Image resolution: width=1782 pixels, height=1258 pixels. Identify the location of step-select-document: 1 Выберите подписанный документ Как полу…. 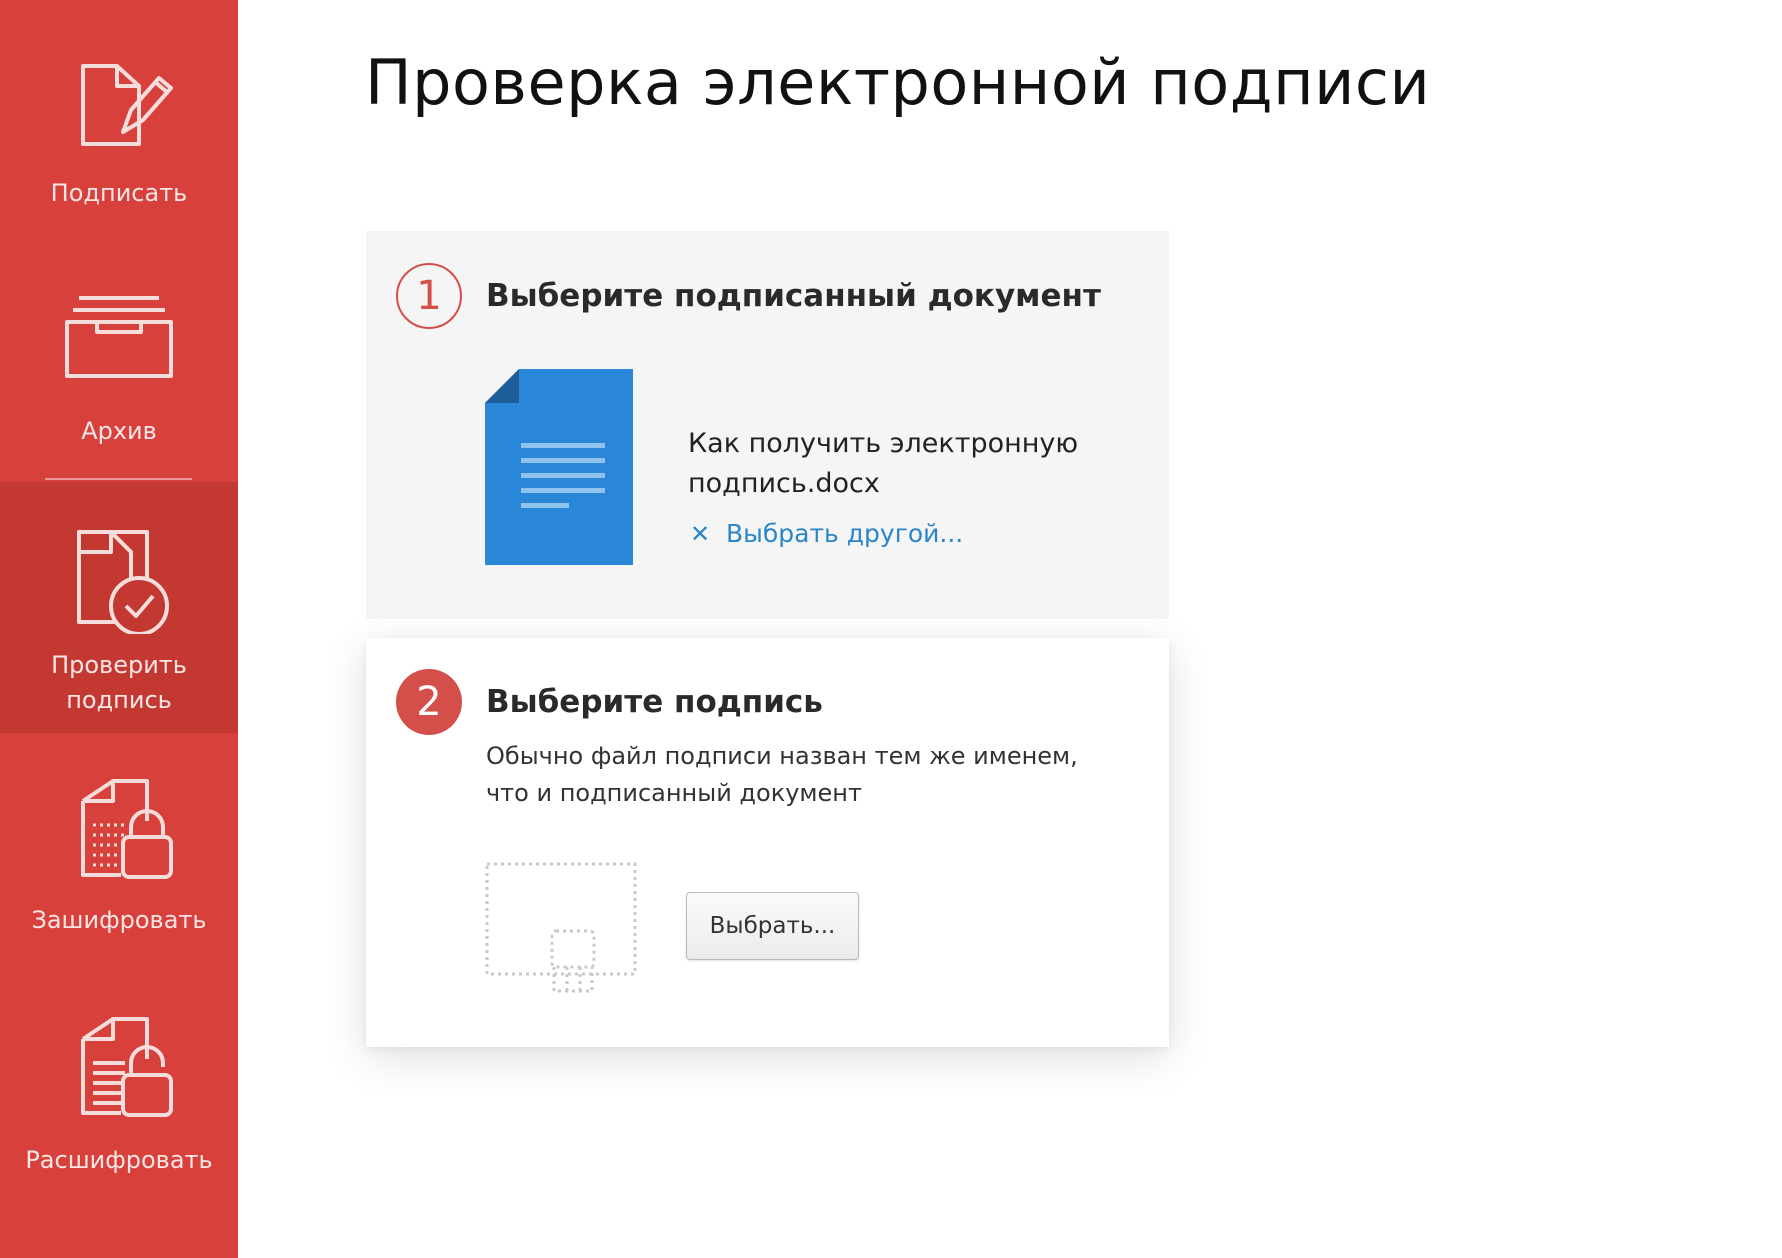
(767, 425).